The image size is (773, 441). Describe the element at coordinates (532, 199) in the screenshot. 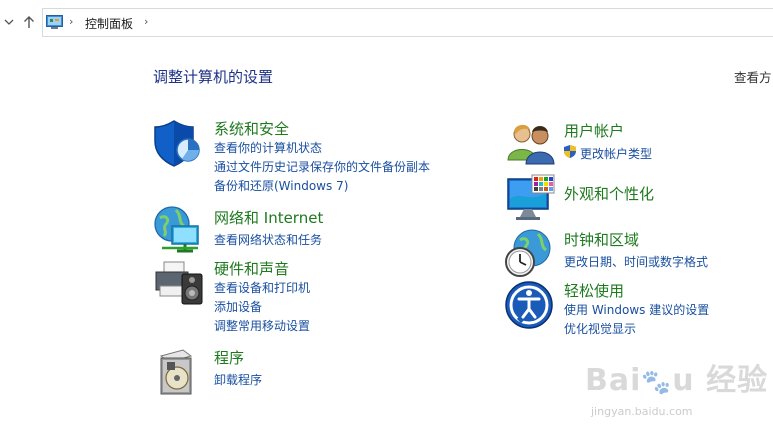

I see `monitor-palette-icon` at that location.